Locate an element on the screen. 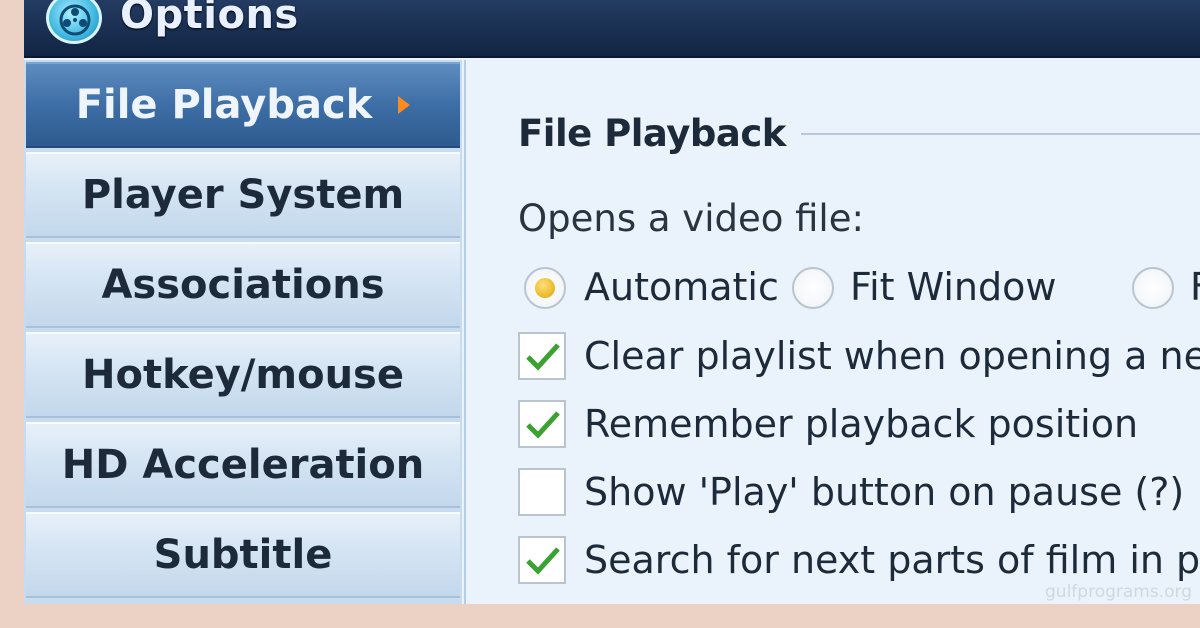 This screenshot has width=1200, height=628. sidebar-item-label: HD Acceleration is located at coordinates (243, 465).